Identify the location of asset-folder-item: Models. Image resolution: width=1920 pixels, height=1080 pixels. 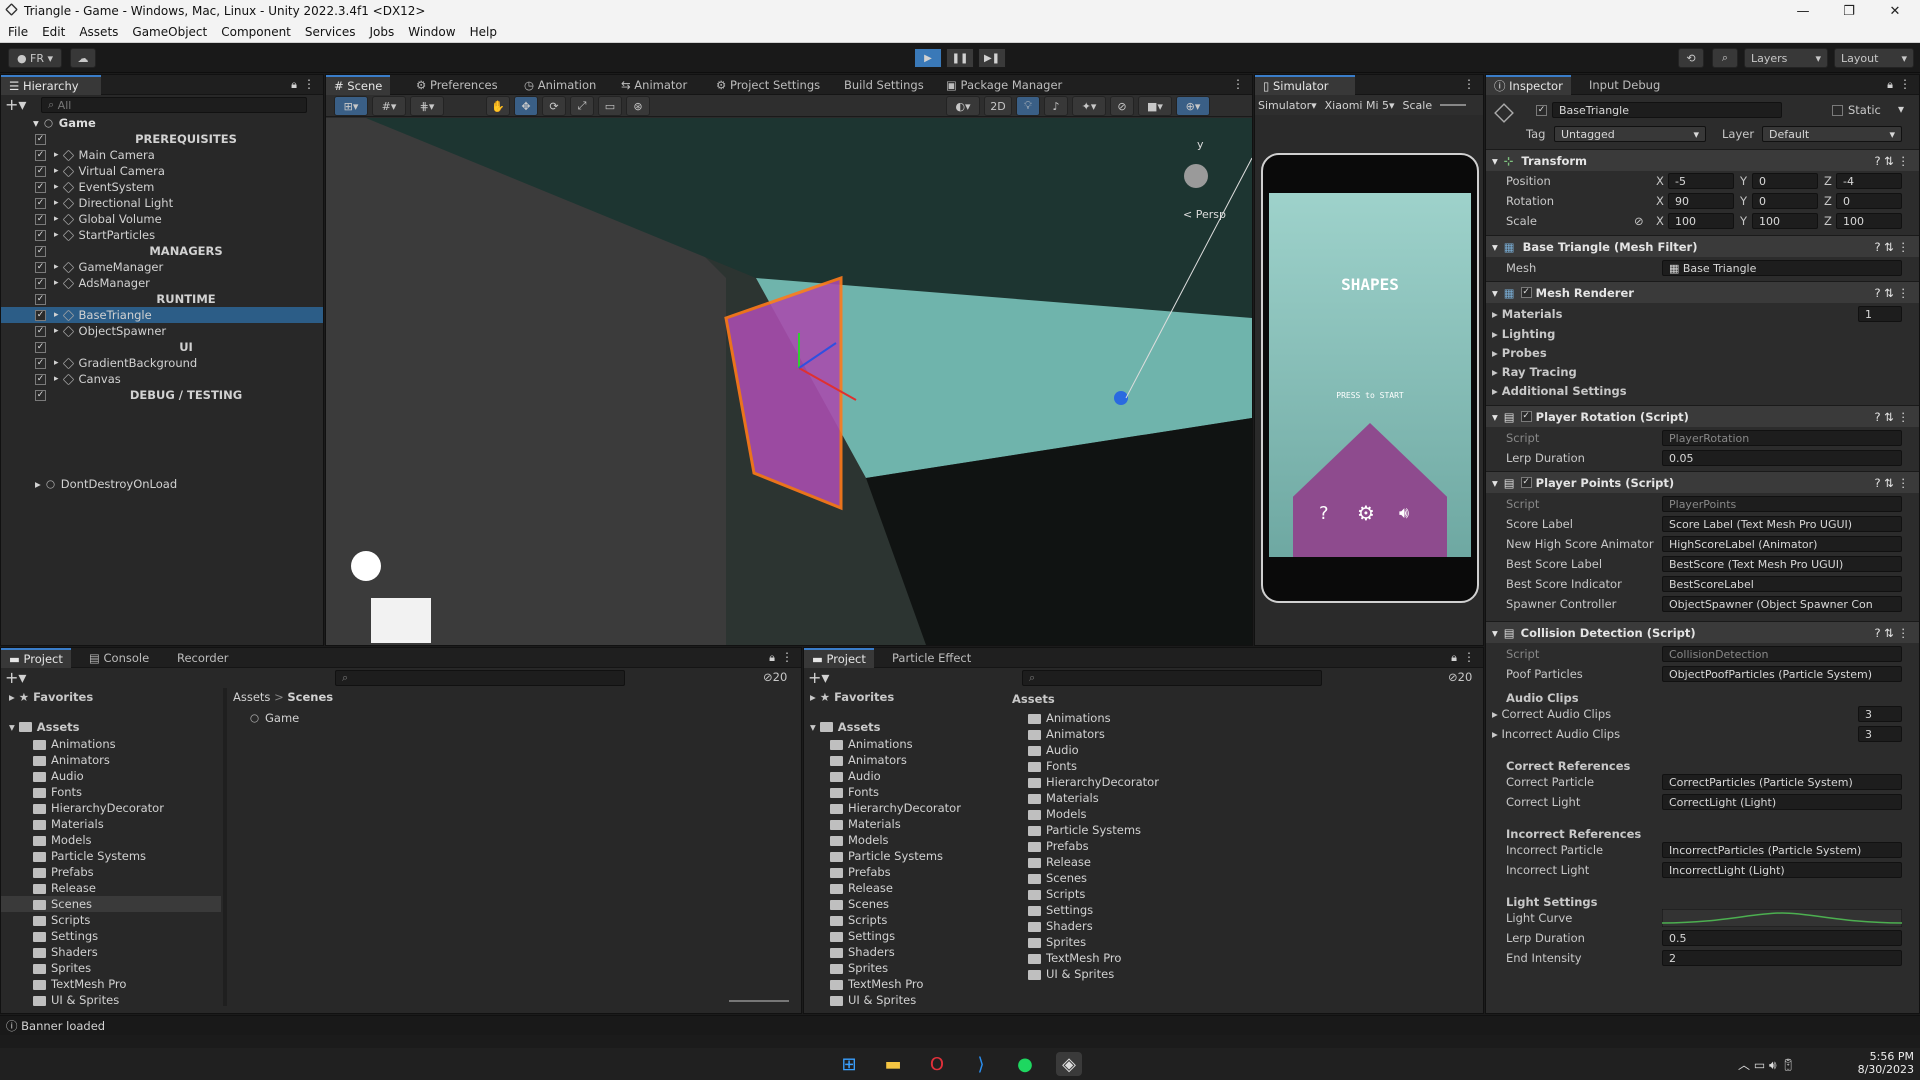
(1049, 814).